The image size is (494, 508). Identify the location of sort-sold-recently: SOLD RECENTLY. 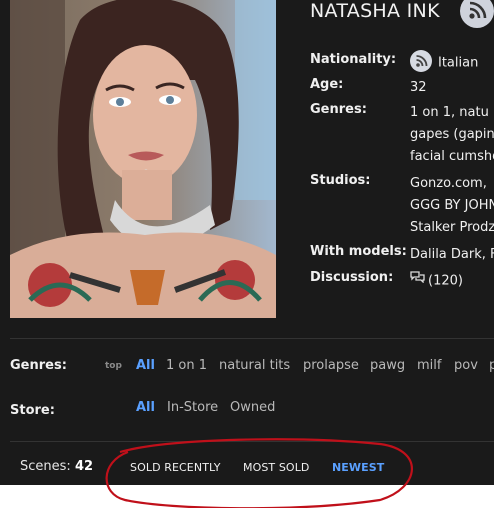
(175, 467).